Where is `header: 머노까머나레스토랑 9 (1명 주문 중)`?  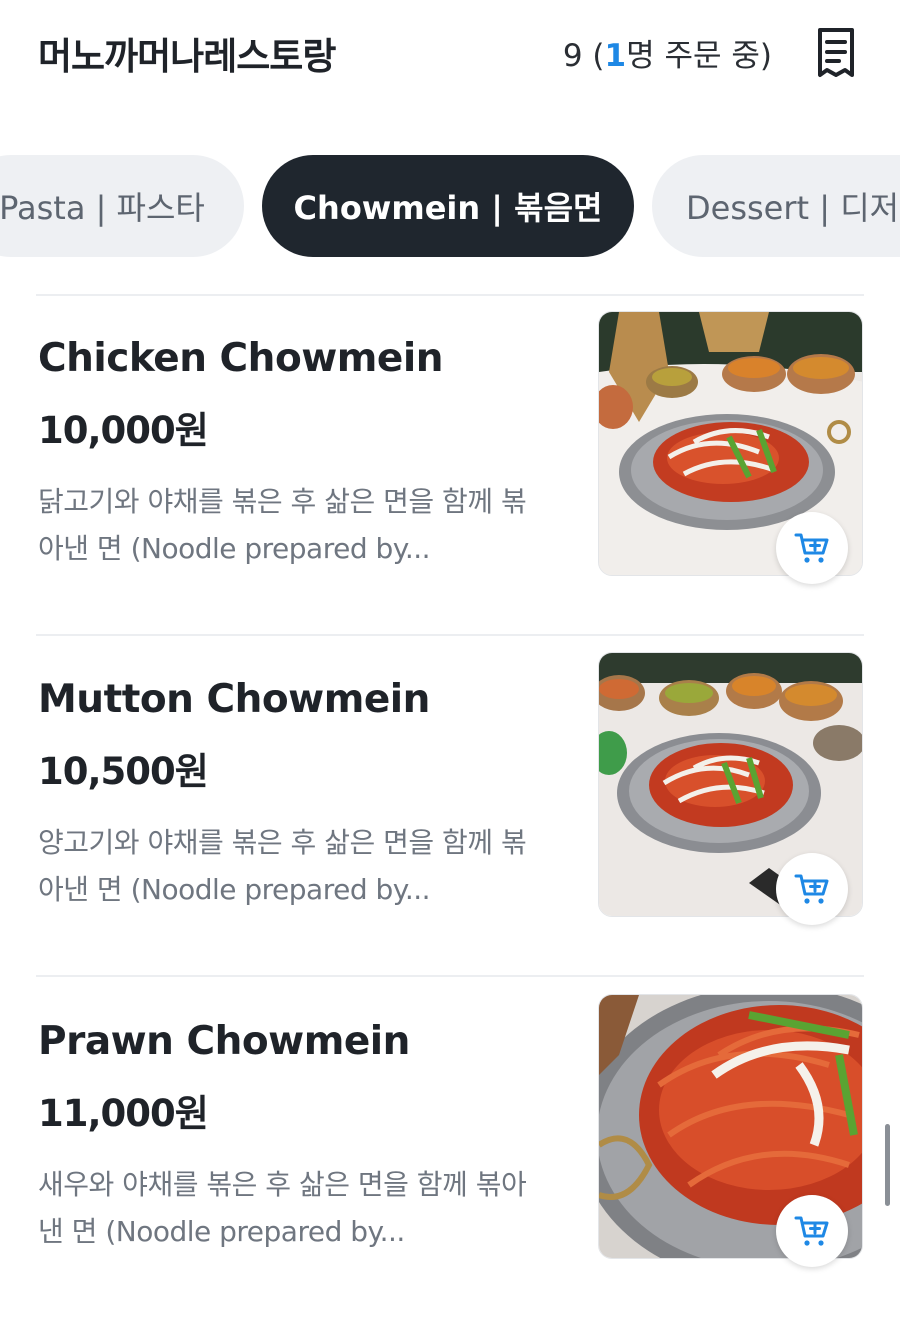
header: 머노까머나레스토랑 9 (1명 주문 중) is located at coordinates (450, 55).